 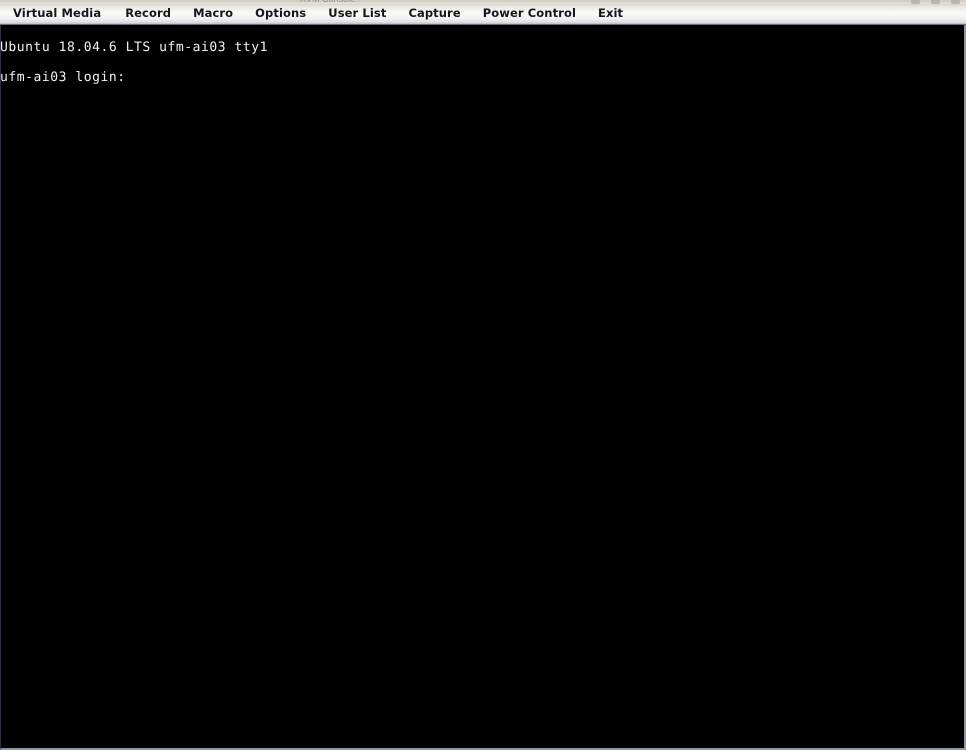 What do you see at coordinates (529, 14) in the screenshot?
I see `menu-power-control: Power Control` at bounding box center [529, 14].